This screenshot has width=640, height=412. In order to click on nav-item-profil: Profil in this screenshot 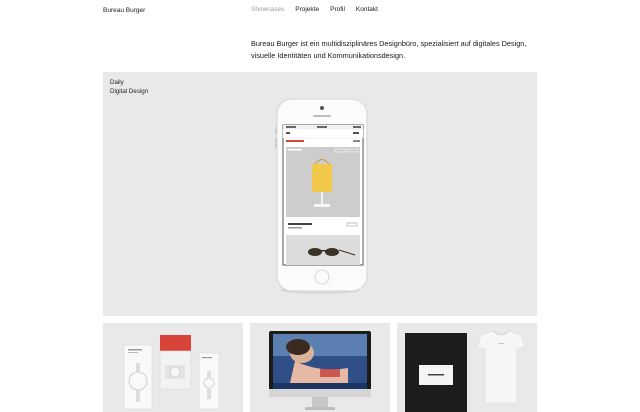, I will do `click(337, 9)`.